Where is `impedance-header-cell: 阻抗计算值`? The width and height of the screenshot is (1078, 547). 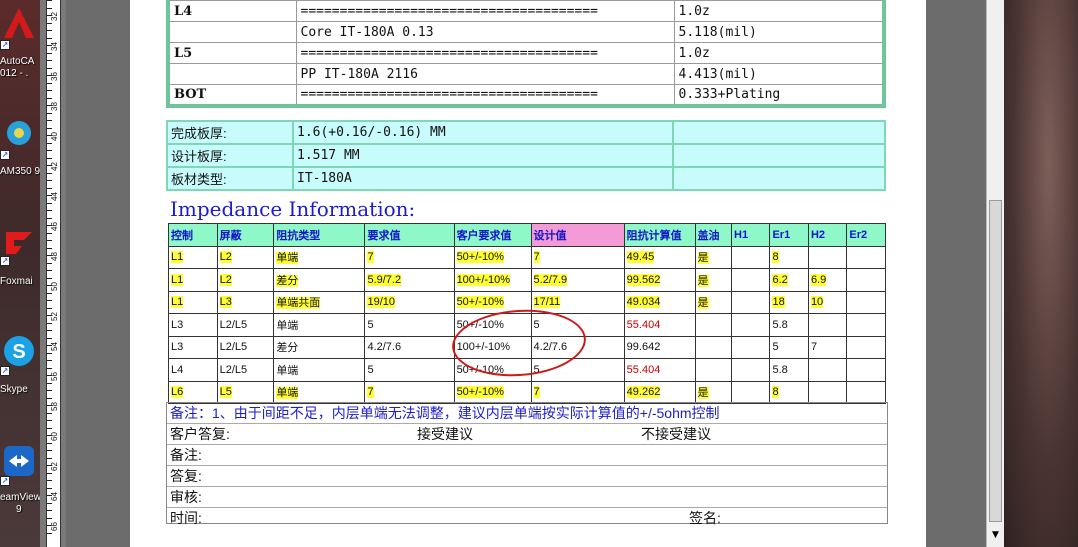 impedance-header-cell: 阻抗计算值 is located at coordinates (659, 235).